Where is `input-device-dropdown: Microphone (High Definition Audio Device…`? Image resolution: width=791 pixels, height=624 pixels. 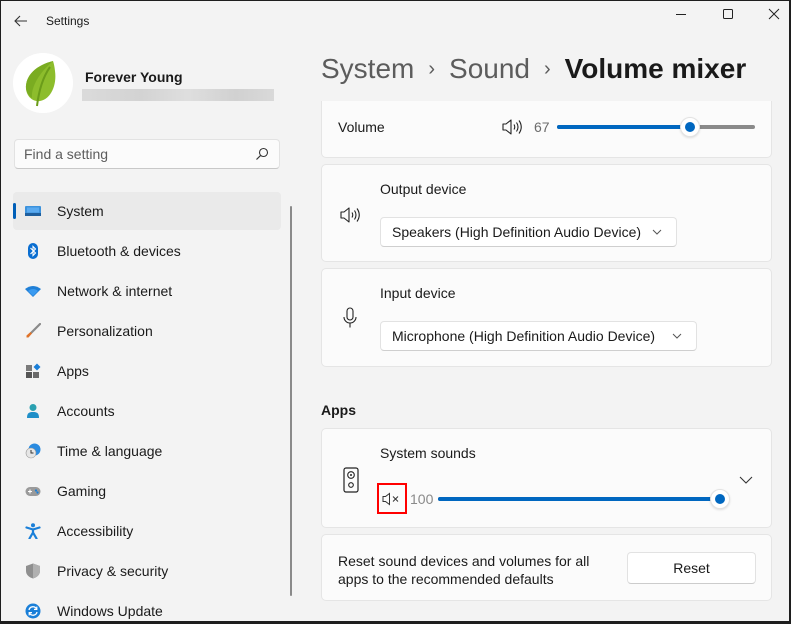 input-device-dropdown: Microphone (High Definition Audio Device… is located at coordinates (538, 336).